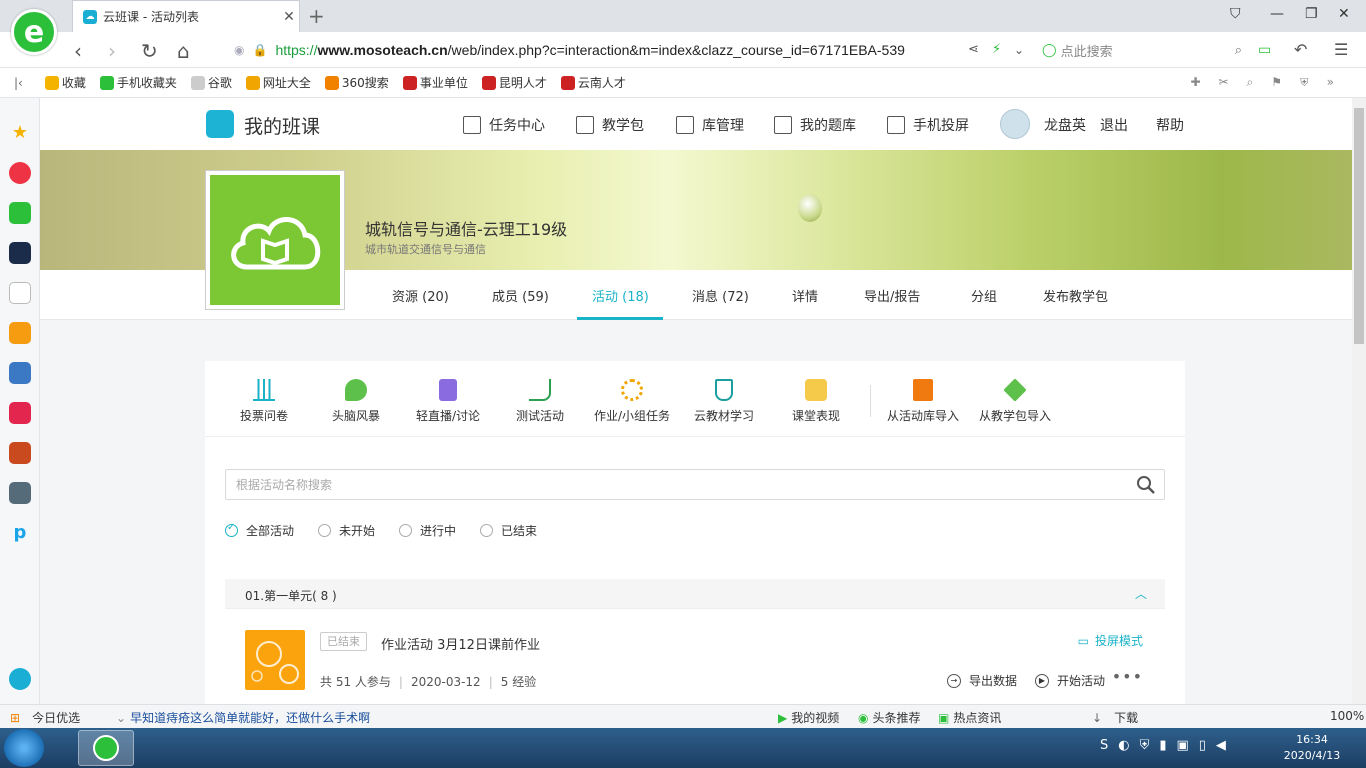 This screenshot has height=768, width=1366. Describe the element at coordinates (316, 16) in the screenshot. I see `new-tab-icon: +` at that location.